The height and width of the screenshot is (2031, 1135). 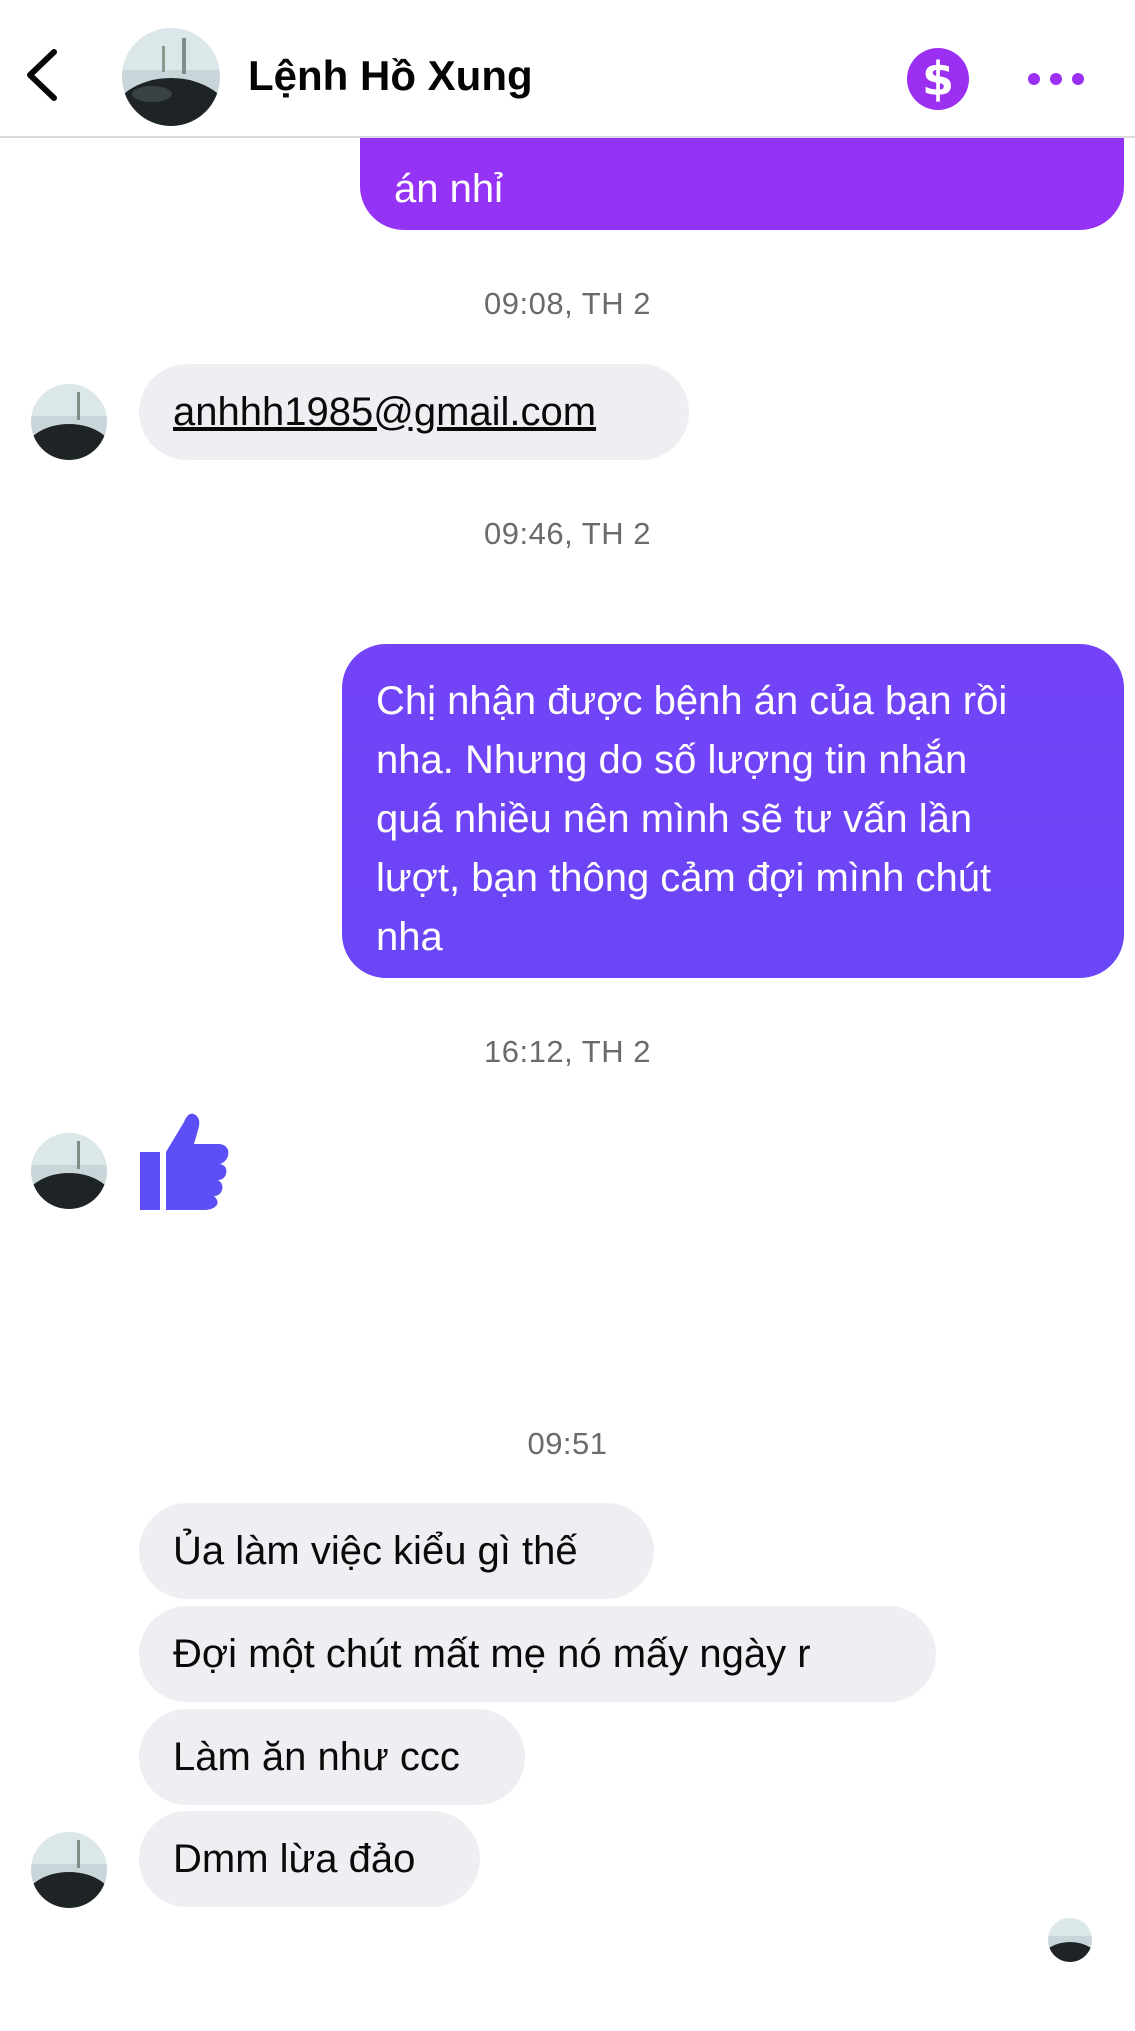 I want to click on thumbs-up-icon, so click(x=184, y=1160).